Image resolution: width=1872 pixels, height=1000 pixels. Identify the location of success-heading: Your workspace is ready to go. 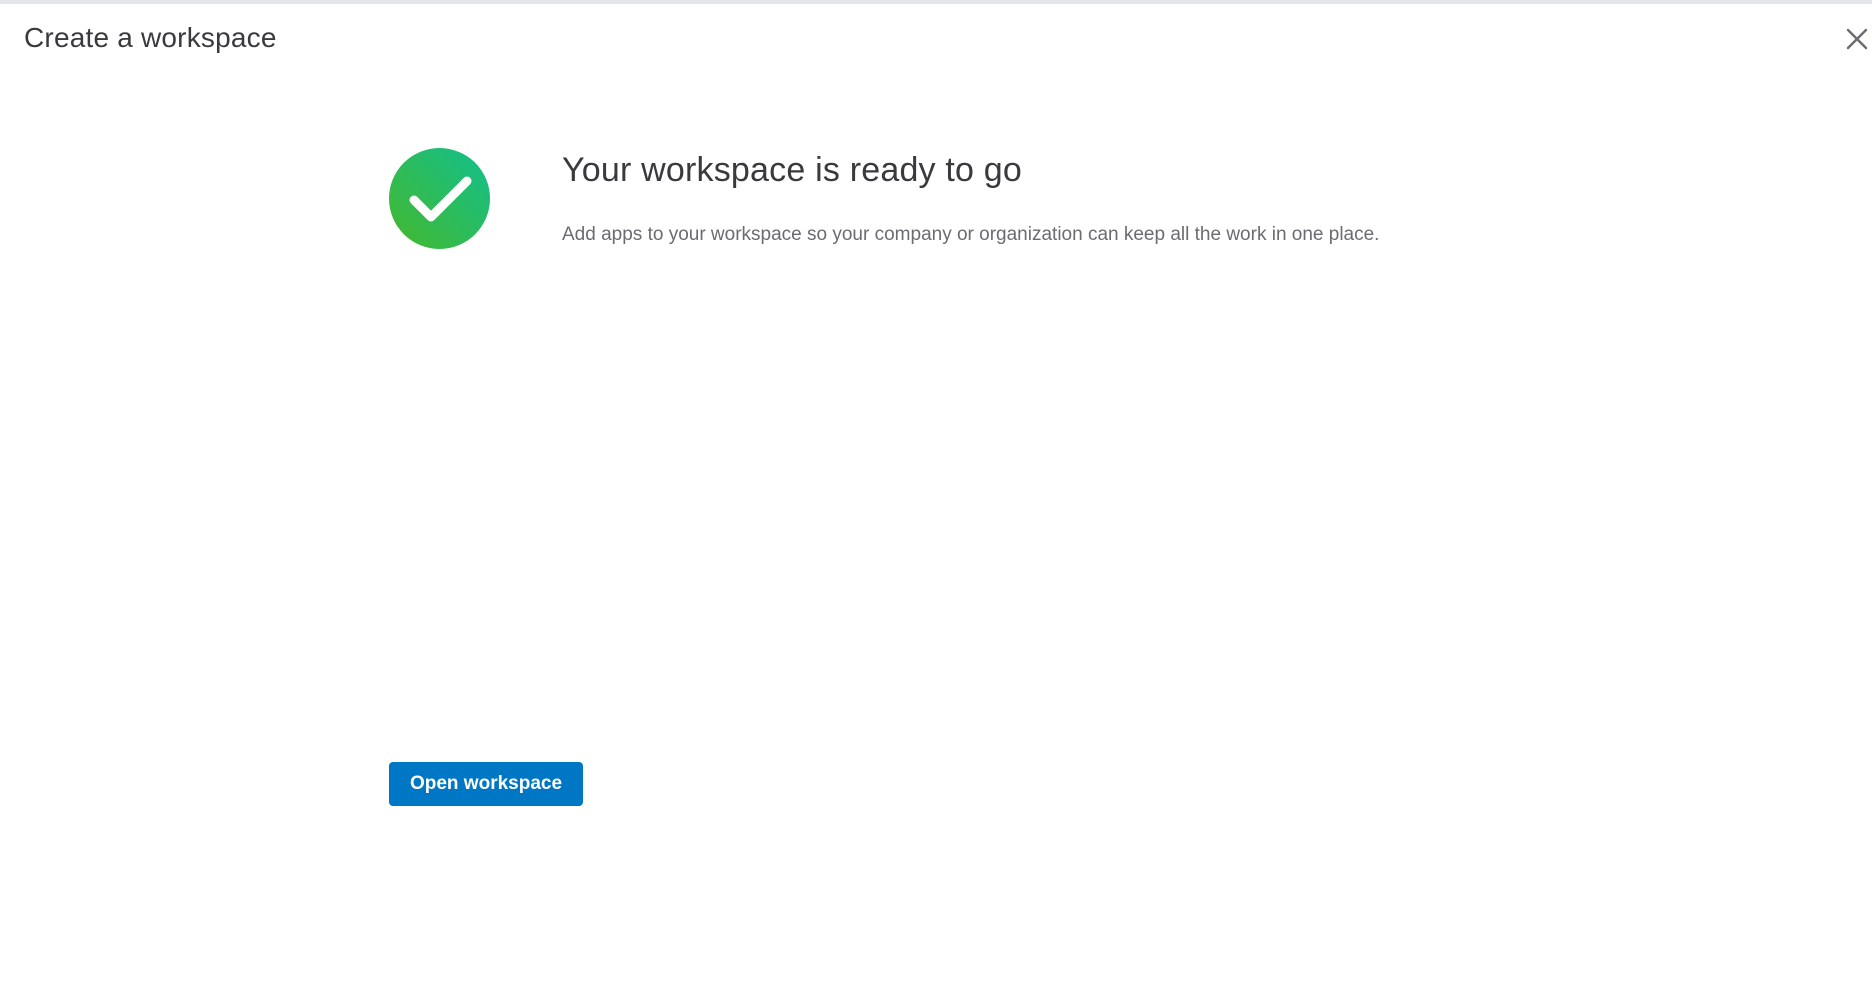
(792, 170).